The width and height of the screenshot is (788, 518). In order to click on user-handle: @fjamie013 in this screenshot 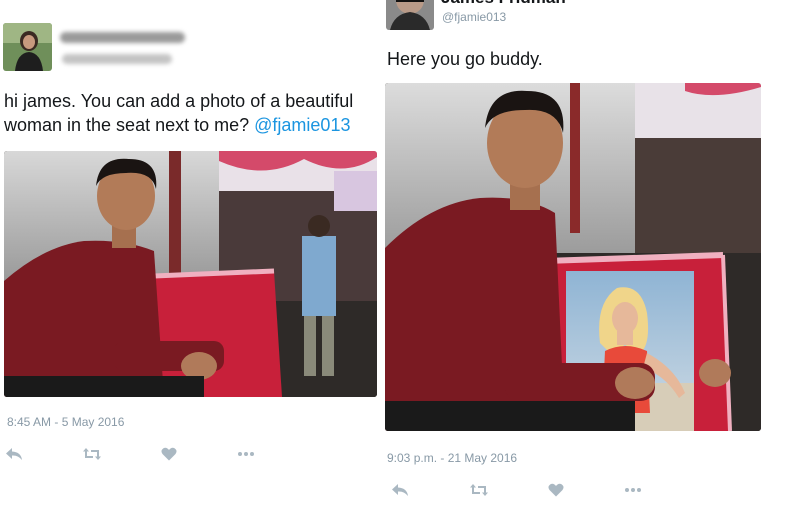, I will do `click(474, 17)`.